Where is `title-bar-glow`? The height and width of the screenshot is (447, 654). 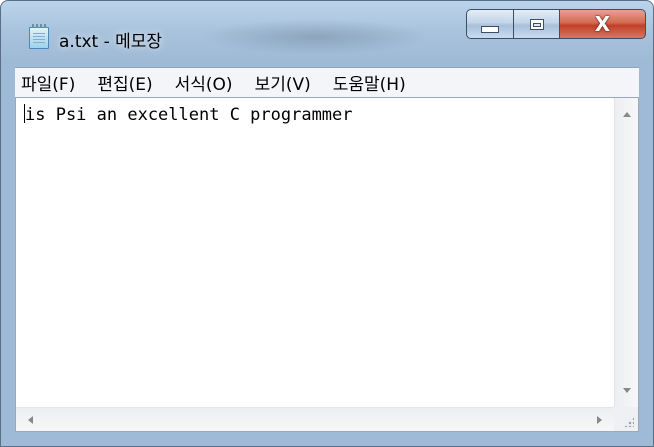
title-bar-glow is located at coordinates (316, 37).